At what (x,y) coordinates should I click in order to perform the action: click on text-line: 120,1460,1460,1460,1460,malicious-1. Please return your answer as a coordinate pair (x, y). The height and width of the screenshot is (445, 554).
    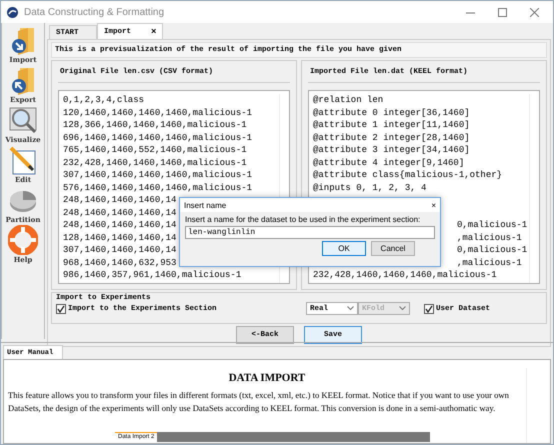
    Looking at the image, I should click on (157, 113).